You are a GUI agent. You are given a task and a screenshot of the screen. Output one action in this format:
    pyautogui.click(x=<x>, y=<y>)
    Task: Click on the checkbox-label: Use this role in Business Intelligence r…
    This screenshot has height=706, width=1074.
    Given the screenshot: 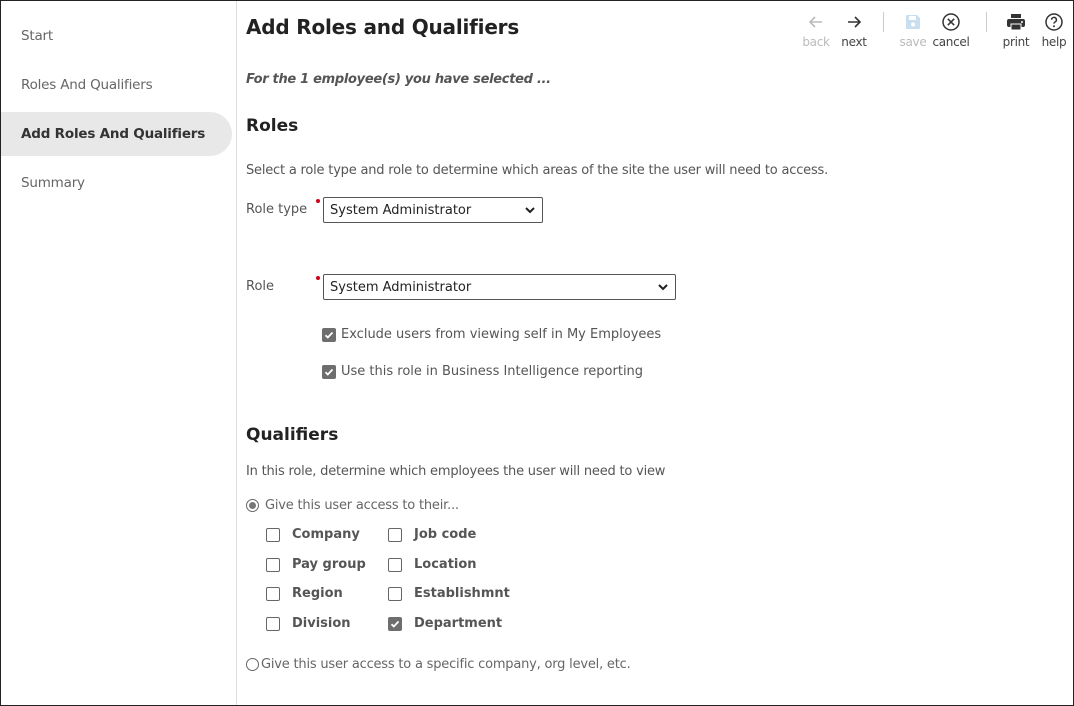 What is the action you would take?
    pyautogui.click(x=492, y=371)
    